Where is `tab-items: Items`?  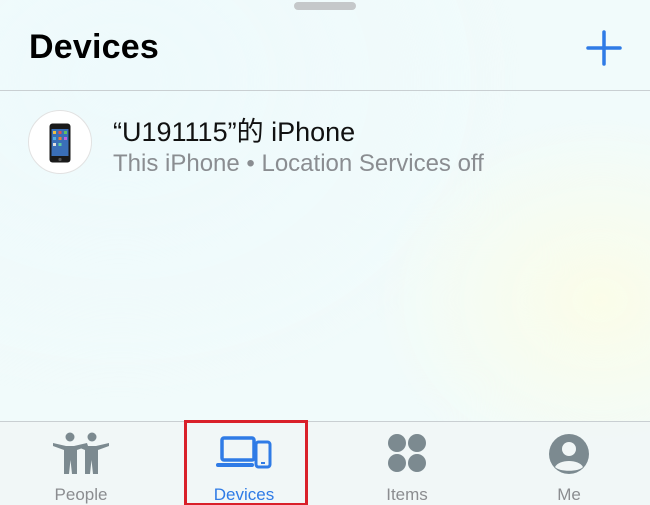
tab-items: Items is located at coordinates (407, 463).